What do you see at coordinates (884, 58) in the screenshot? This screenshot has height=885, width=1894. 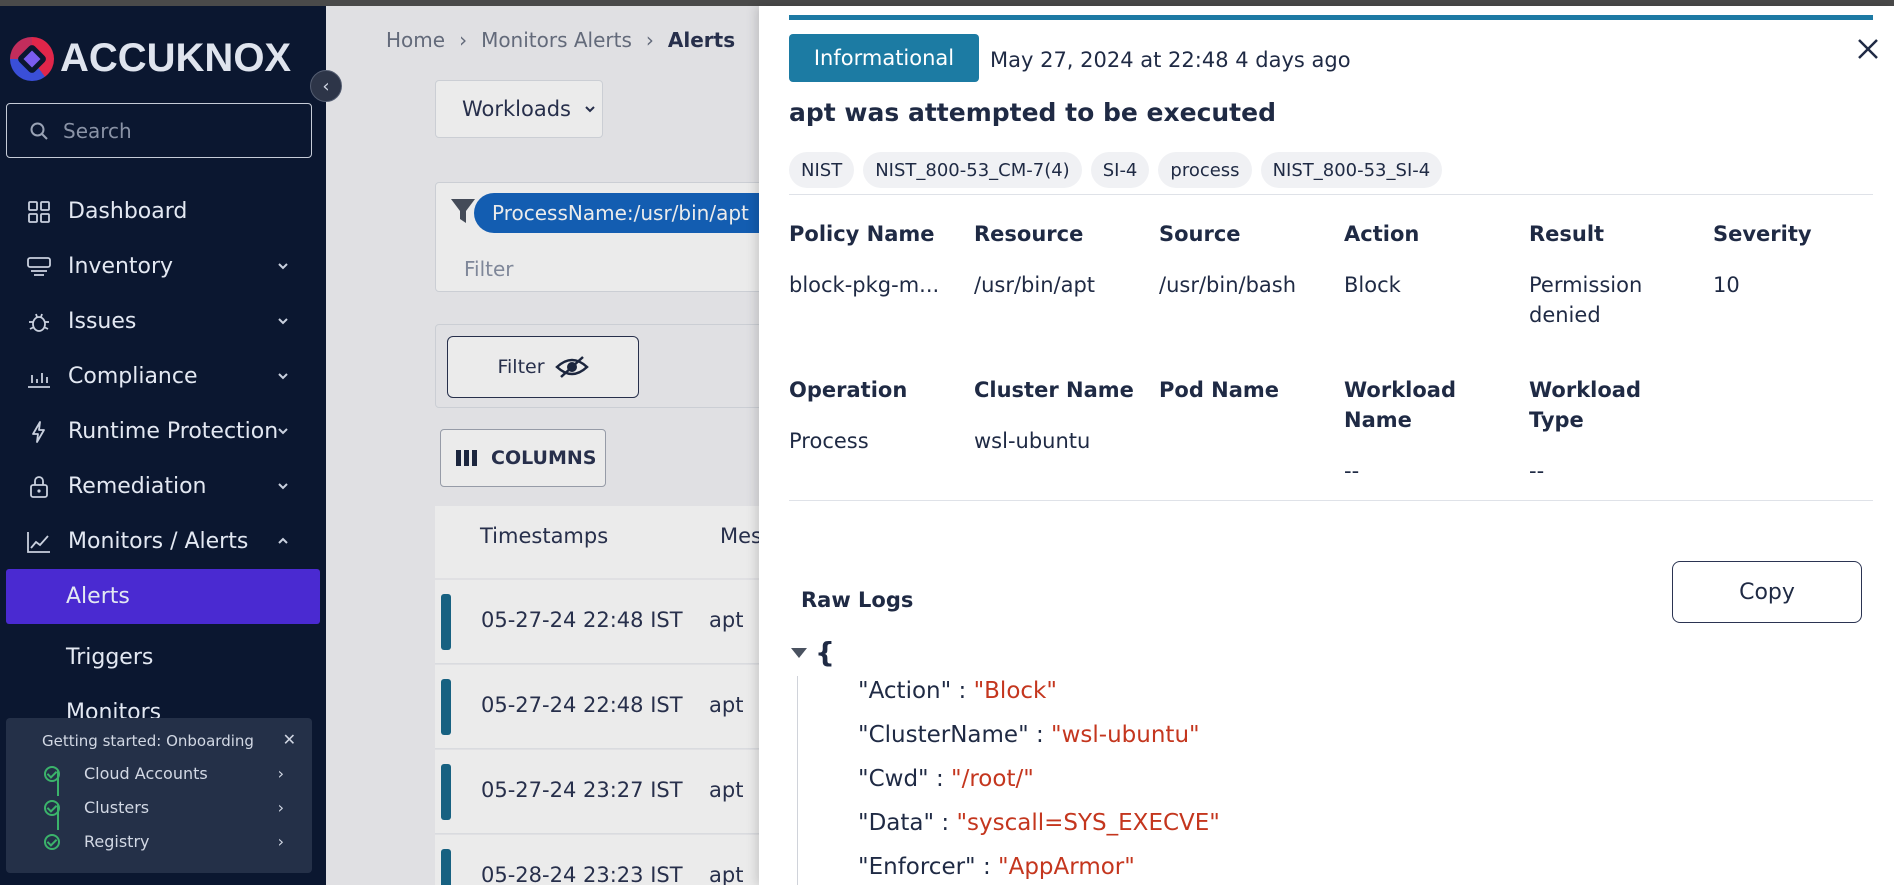 I see `severity-badge: Informational` at bounding box center [884, 58].